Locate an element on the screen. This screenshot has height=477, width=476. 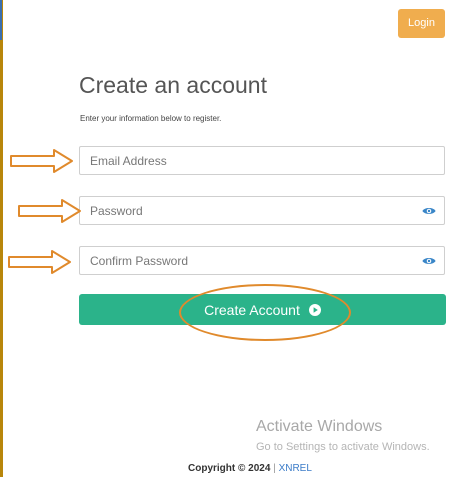
footer: Copyright © 2024 | XNREL is located at coordinates (250, 468).